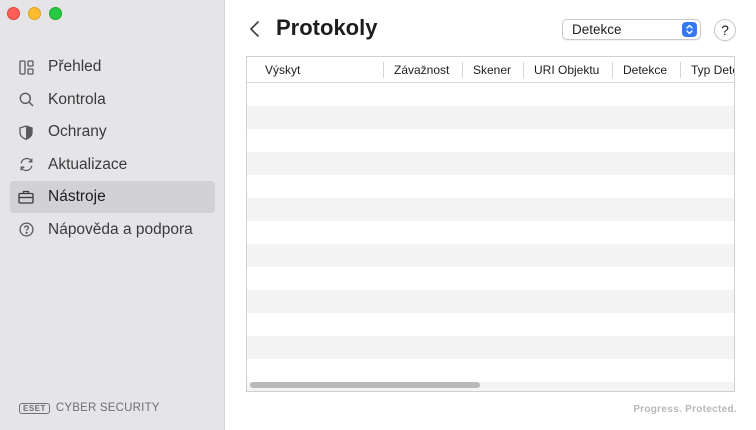  What do you see at coordinates (26, 230) in the screenshot?
I see `help-circle-icon` at bounding box center [26, 230].